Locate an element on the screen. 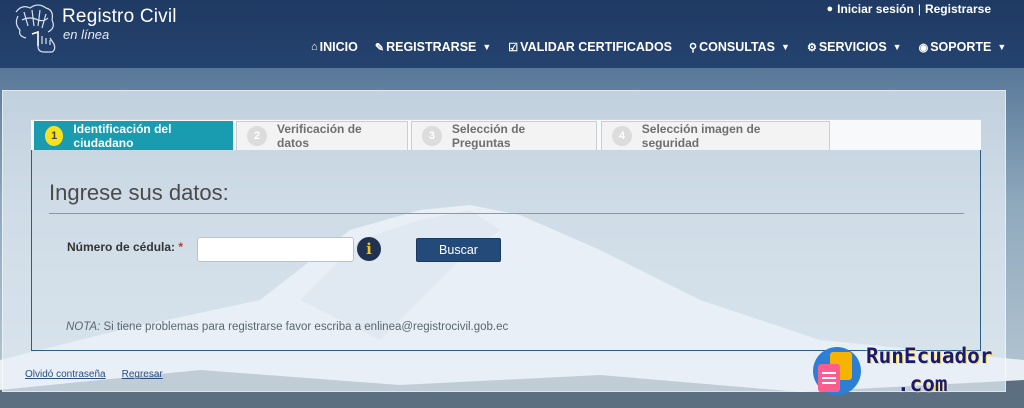  logo-title: Registro Civil is located at coordinates (119, 16).